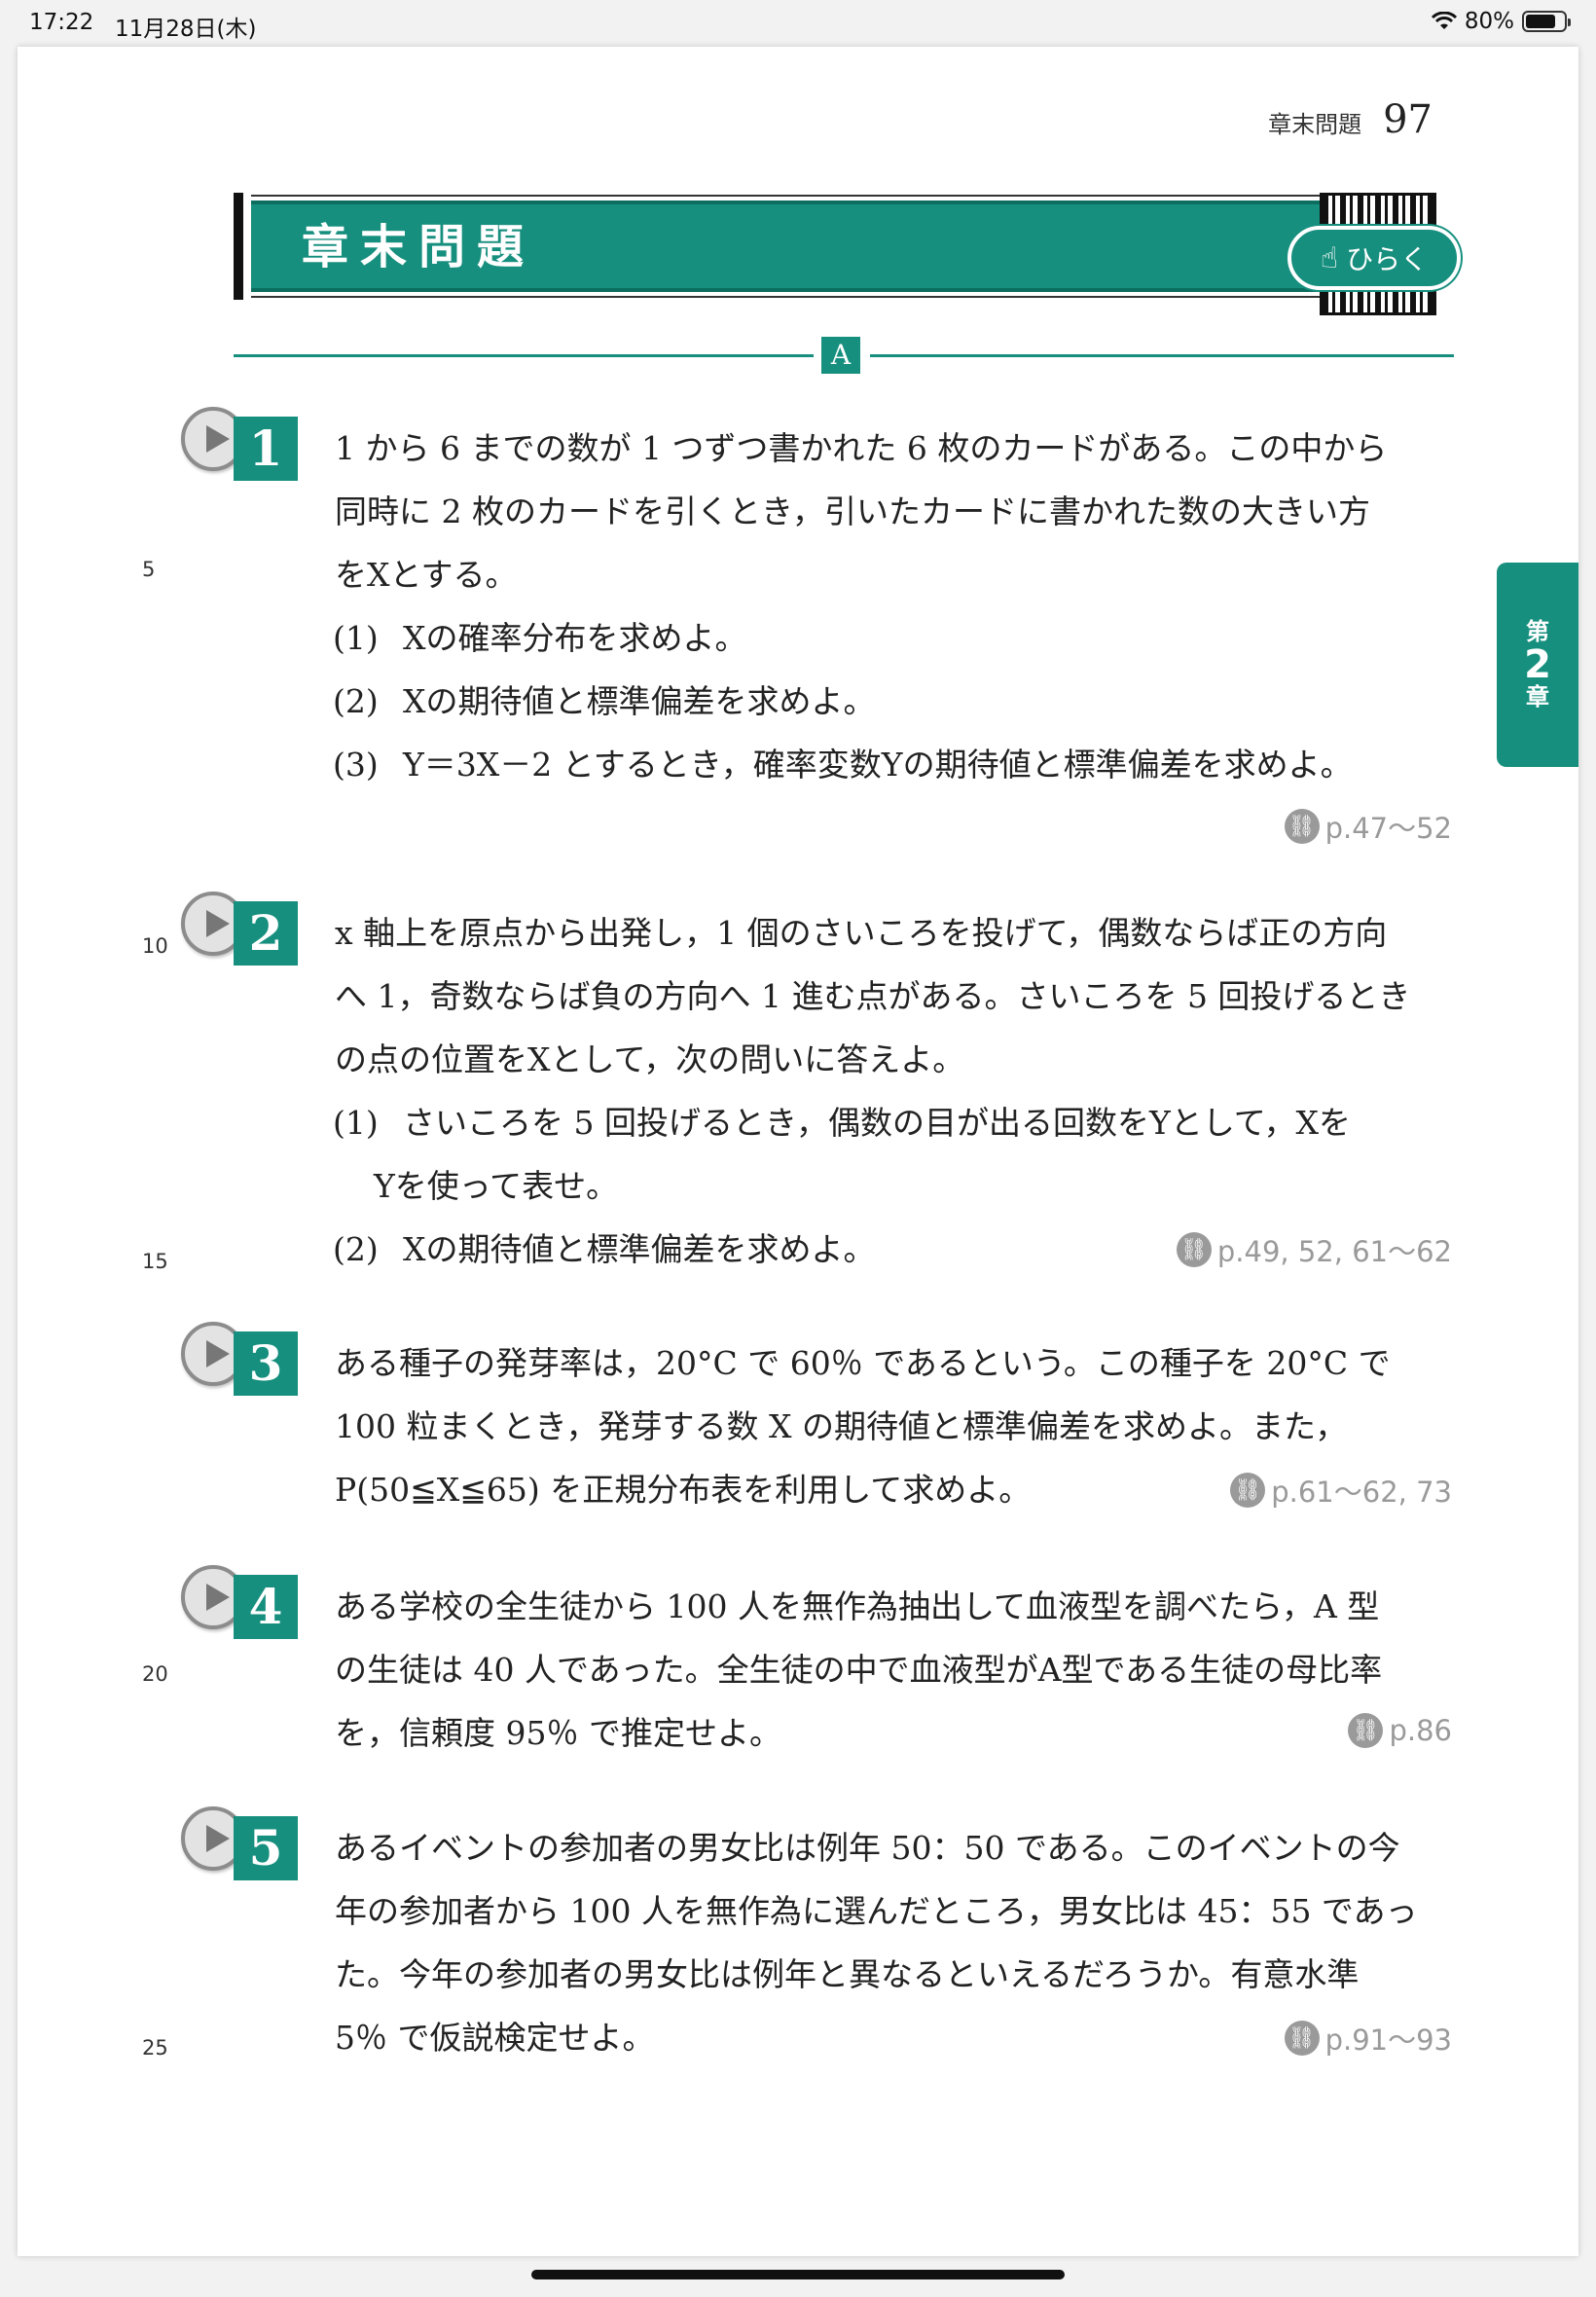 Image resolution: width=1596 pixels, height=2297 pixels. I want to click on reference-link: ⛓ p.86, so click(1400, 1730).